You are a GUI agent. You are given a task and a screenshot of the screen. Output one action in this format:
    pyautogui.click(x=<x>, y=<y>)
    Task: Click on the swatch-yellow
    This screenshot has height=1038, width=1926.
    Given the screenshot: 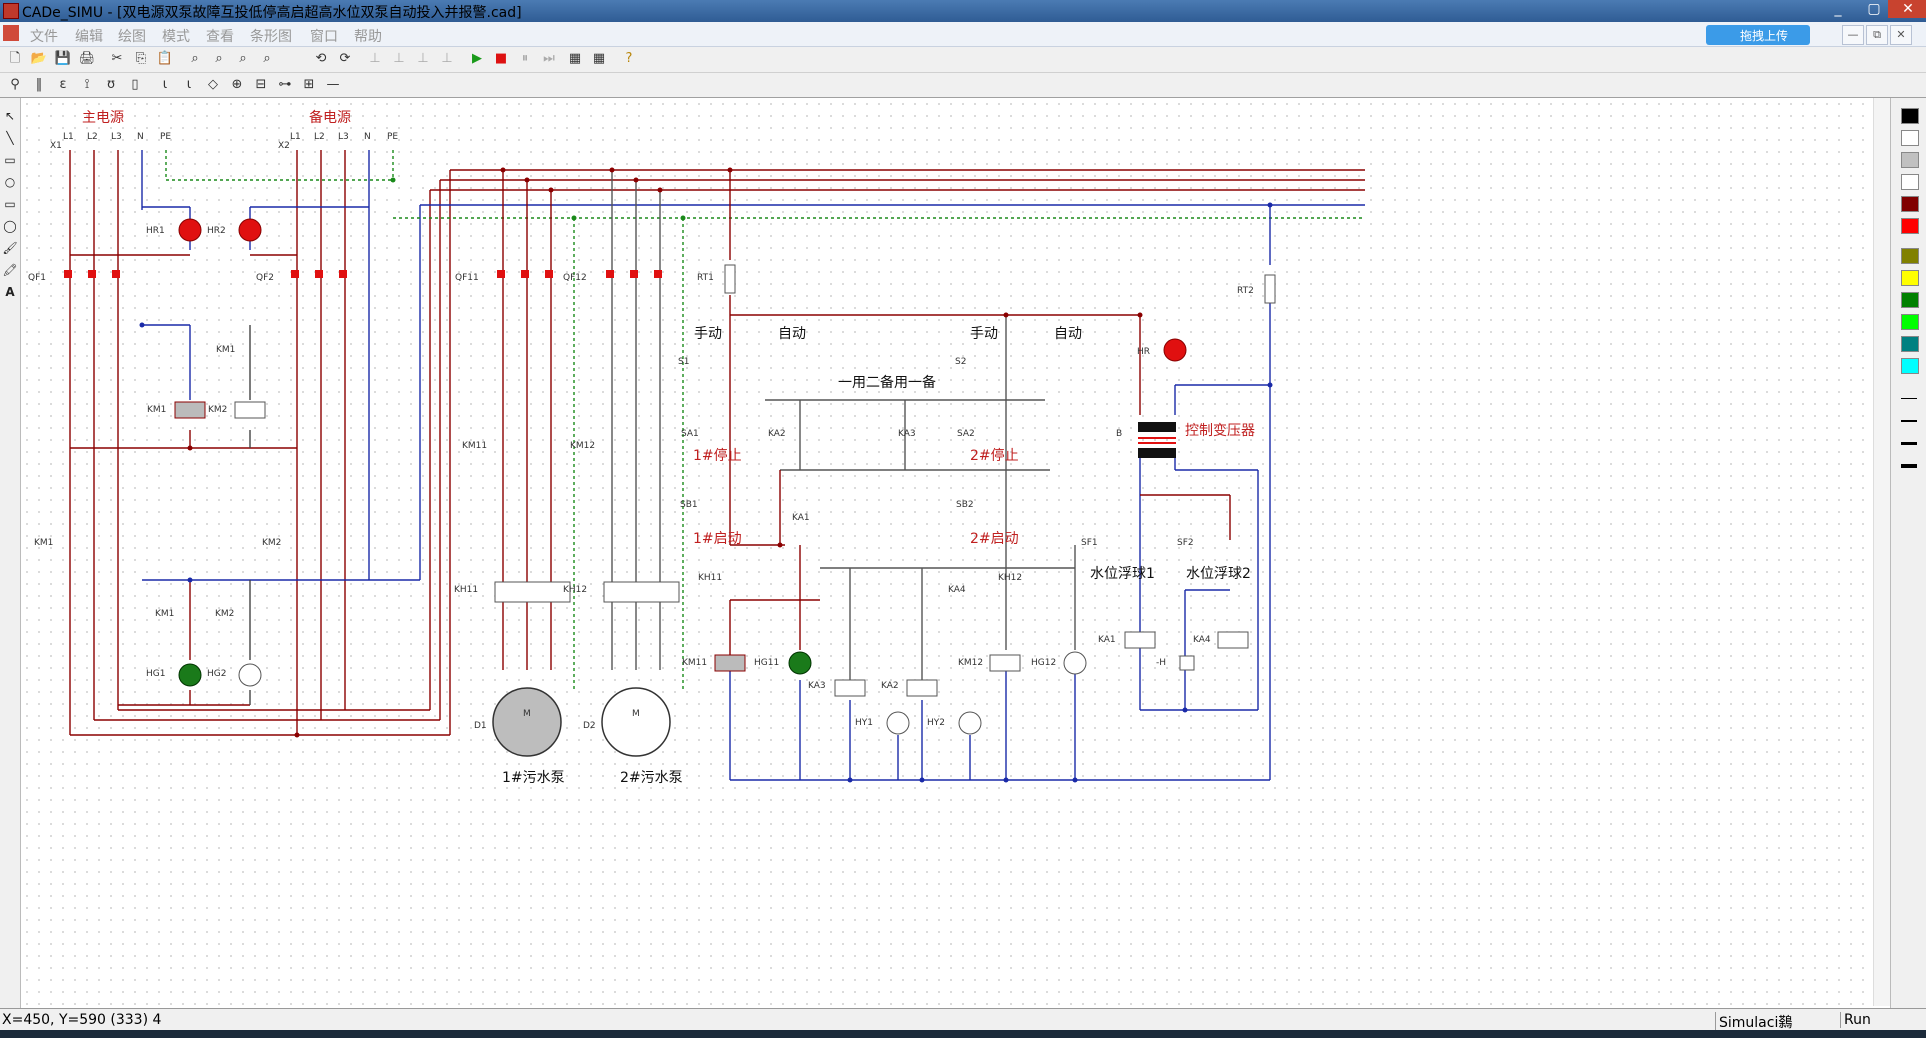 What is the action you would take?
    pyautogui.click(x=1910, y=278)
    